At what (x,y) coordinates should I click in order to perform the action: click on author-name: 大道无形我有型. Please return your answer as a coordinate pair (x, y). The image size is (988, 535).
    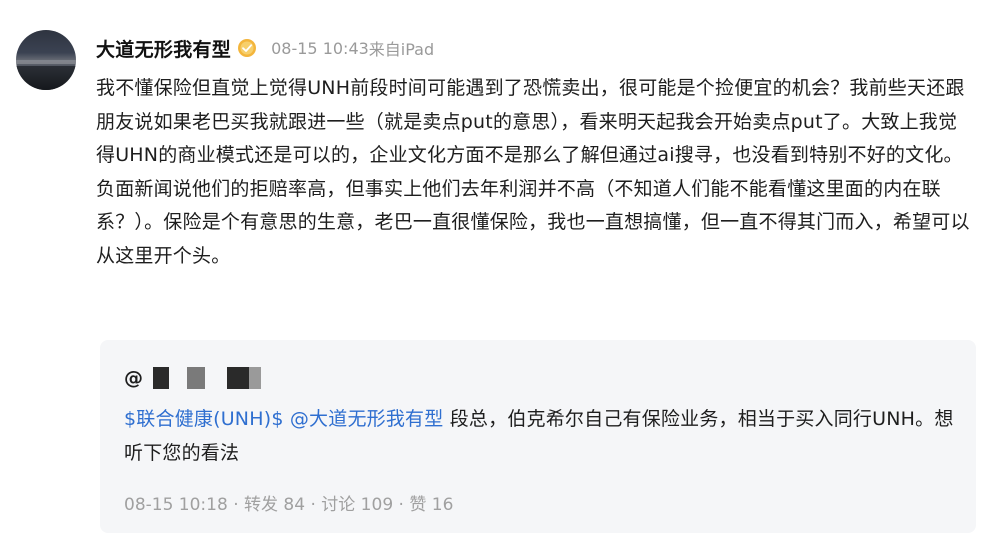
    Looking at the image, I should click on (163, 48).